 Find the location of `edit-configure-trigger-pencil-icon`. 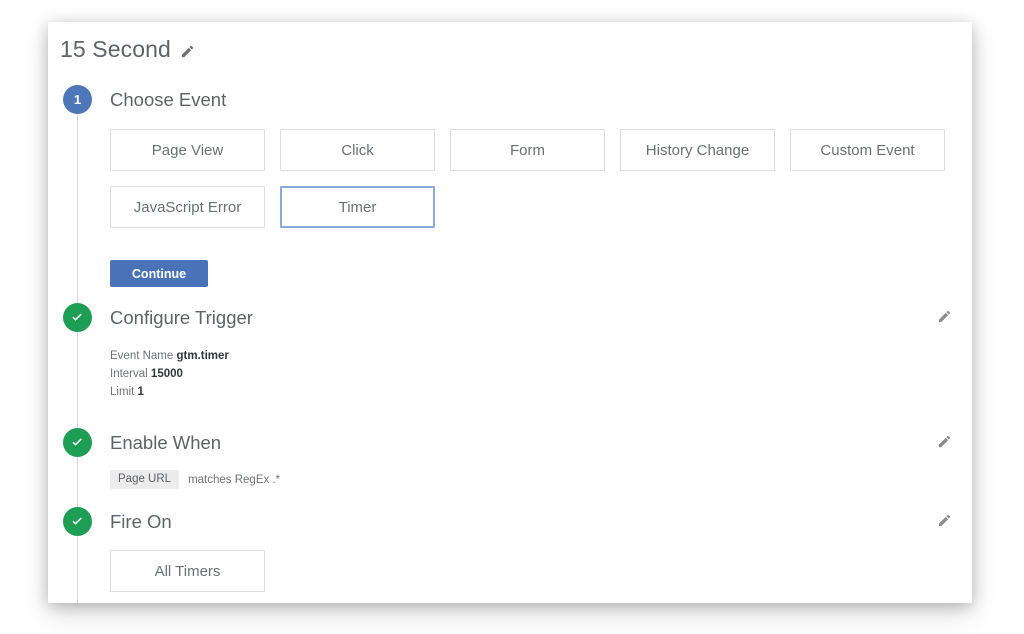

edit-configure-trigger-pencil-icon is located at coordinates (944, 316).